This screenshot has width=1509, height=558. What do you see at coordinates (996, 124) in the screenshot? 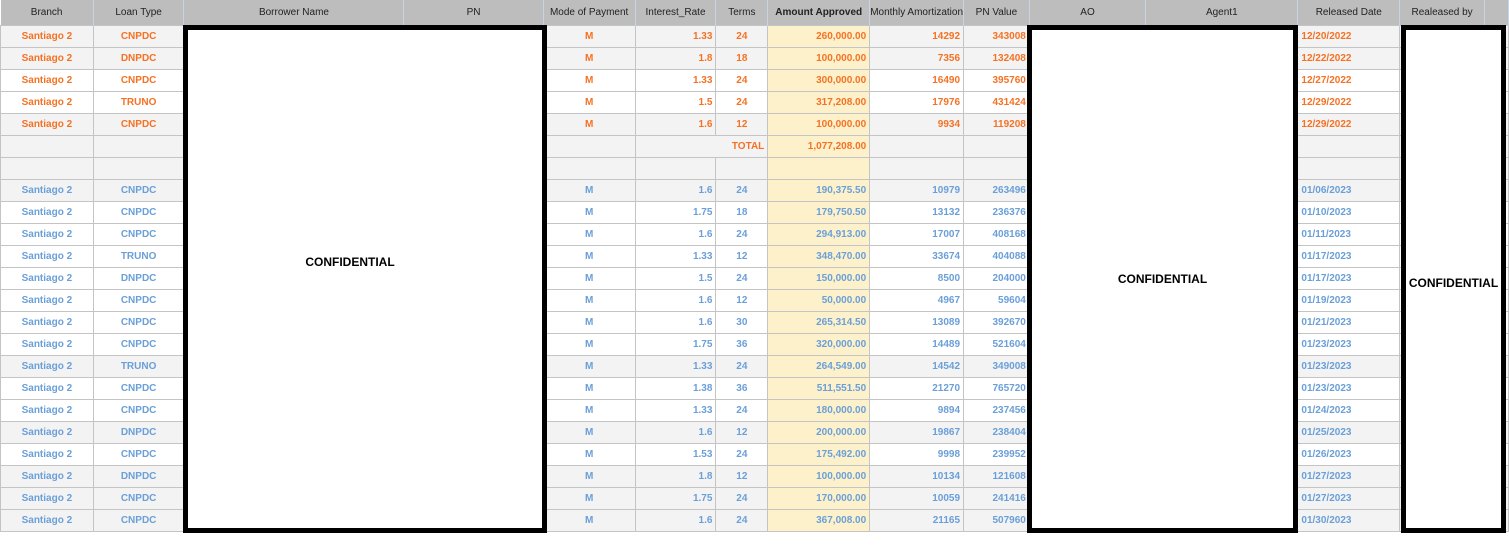
I see `pn-value-cell: 119208` at bounding box center [996, 124].